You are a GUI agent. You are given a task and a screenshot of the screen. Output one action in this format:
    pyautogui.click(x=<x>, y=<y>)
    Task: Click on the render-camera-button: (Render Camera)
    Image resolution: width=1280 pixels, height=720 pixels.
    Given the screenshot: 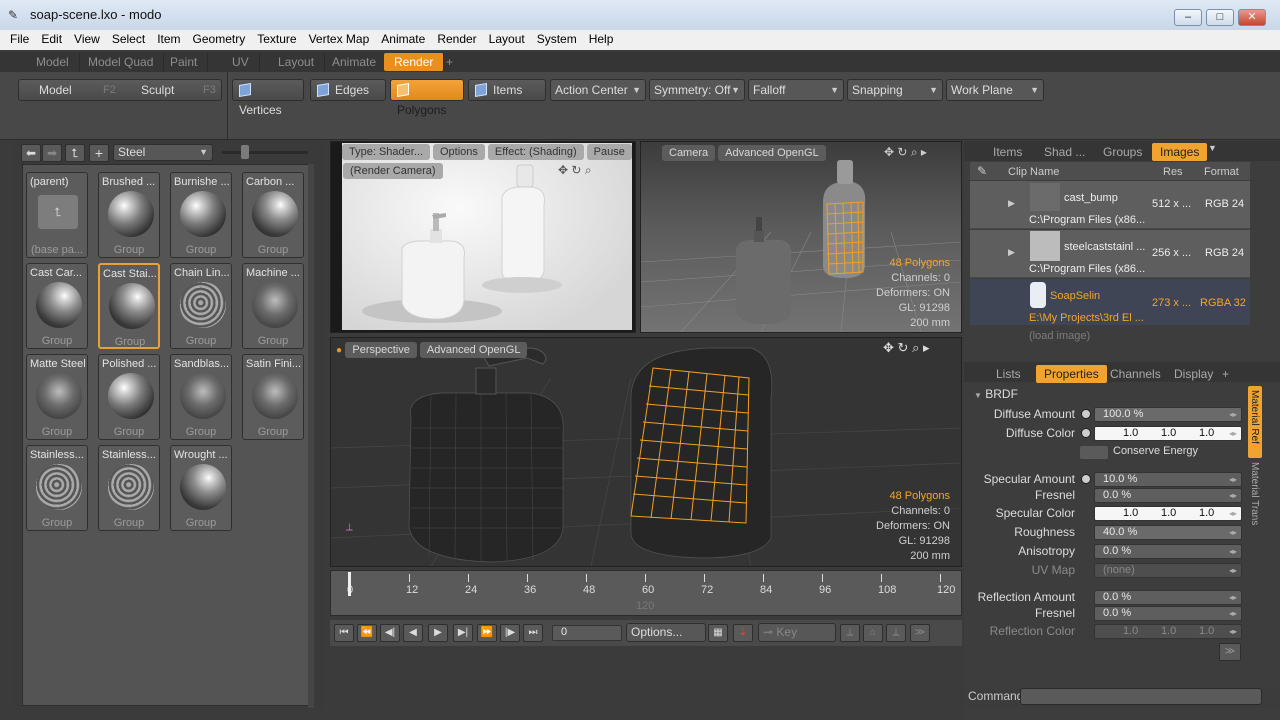 What is the action you would take?
    pyautogui.click(x=393, y=171)
    